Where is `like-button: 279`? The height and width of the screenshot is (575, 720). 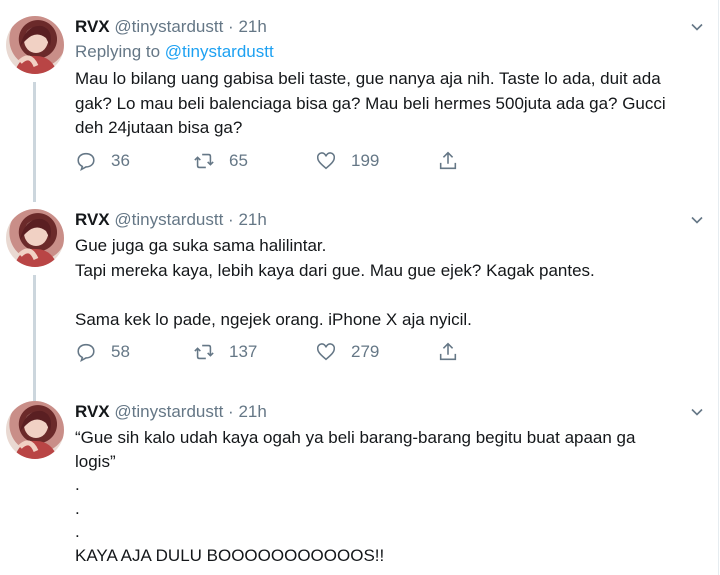 like-button: 279 is located at coordinates (347, 352).